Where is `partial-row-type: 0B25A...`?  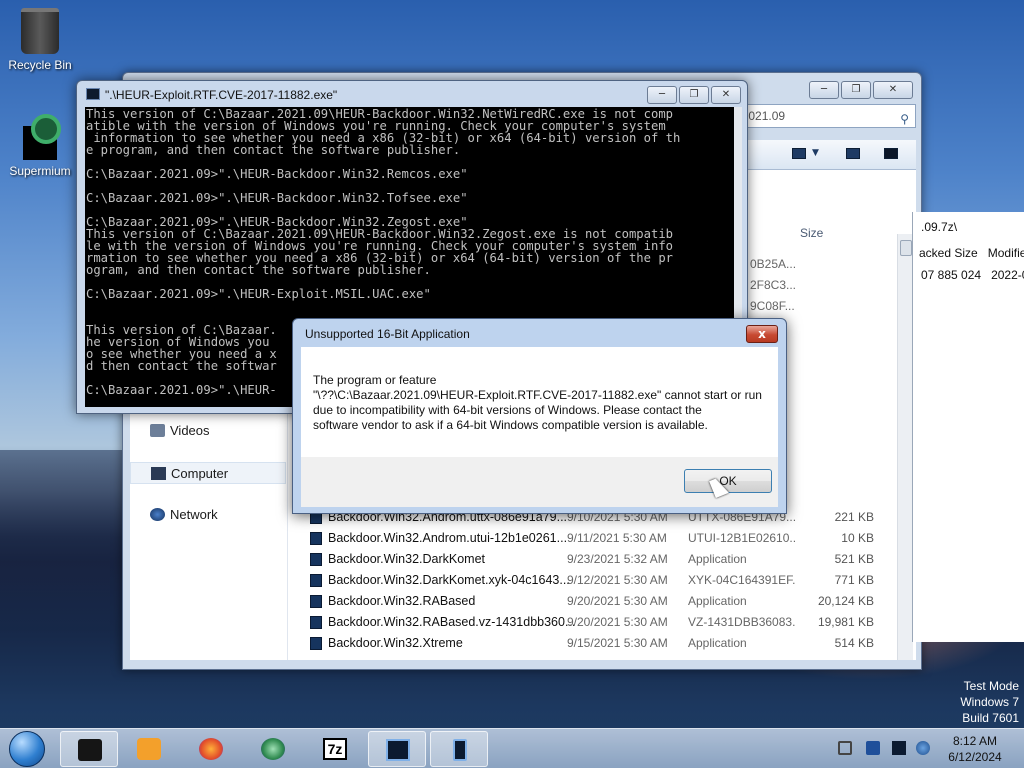
partial-row-type: 0B25A... is located at coordinates (773, 264).